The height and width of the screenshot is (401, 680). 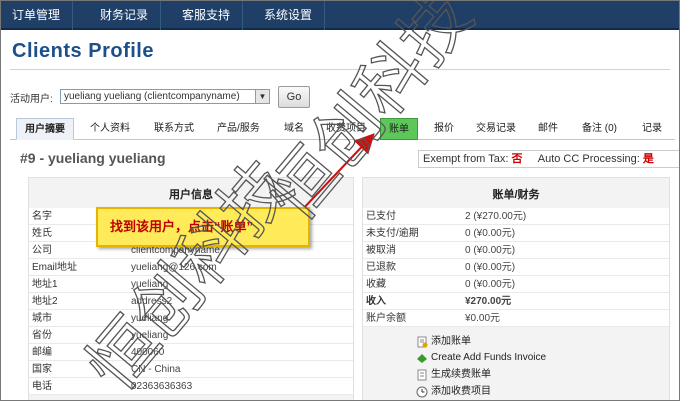 What do you see at coordinates (381, 216) in the screenshot?
I see `billing-key: 已支付` at bounding box center [381, 216].